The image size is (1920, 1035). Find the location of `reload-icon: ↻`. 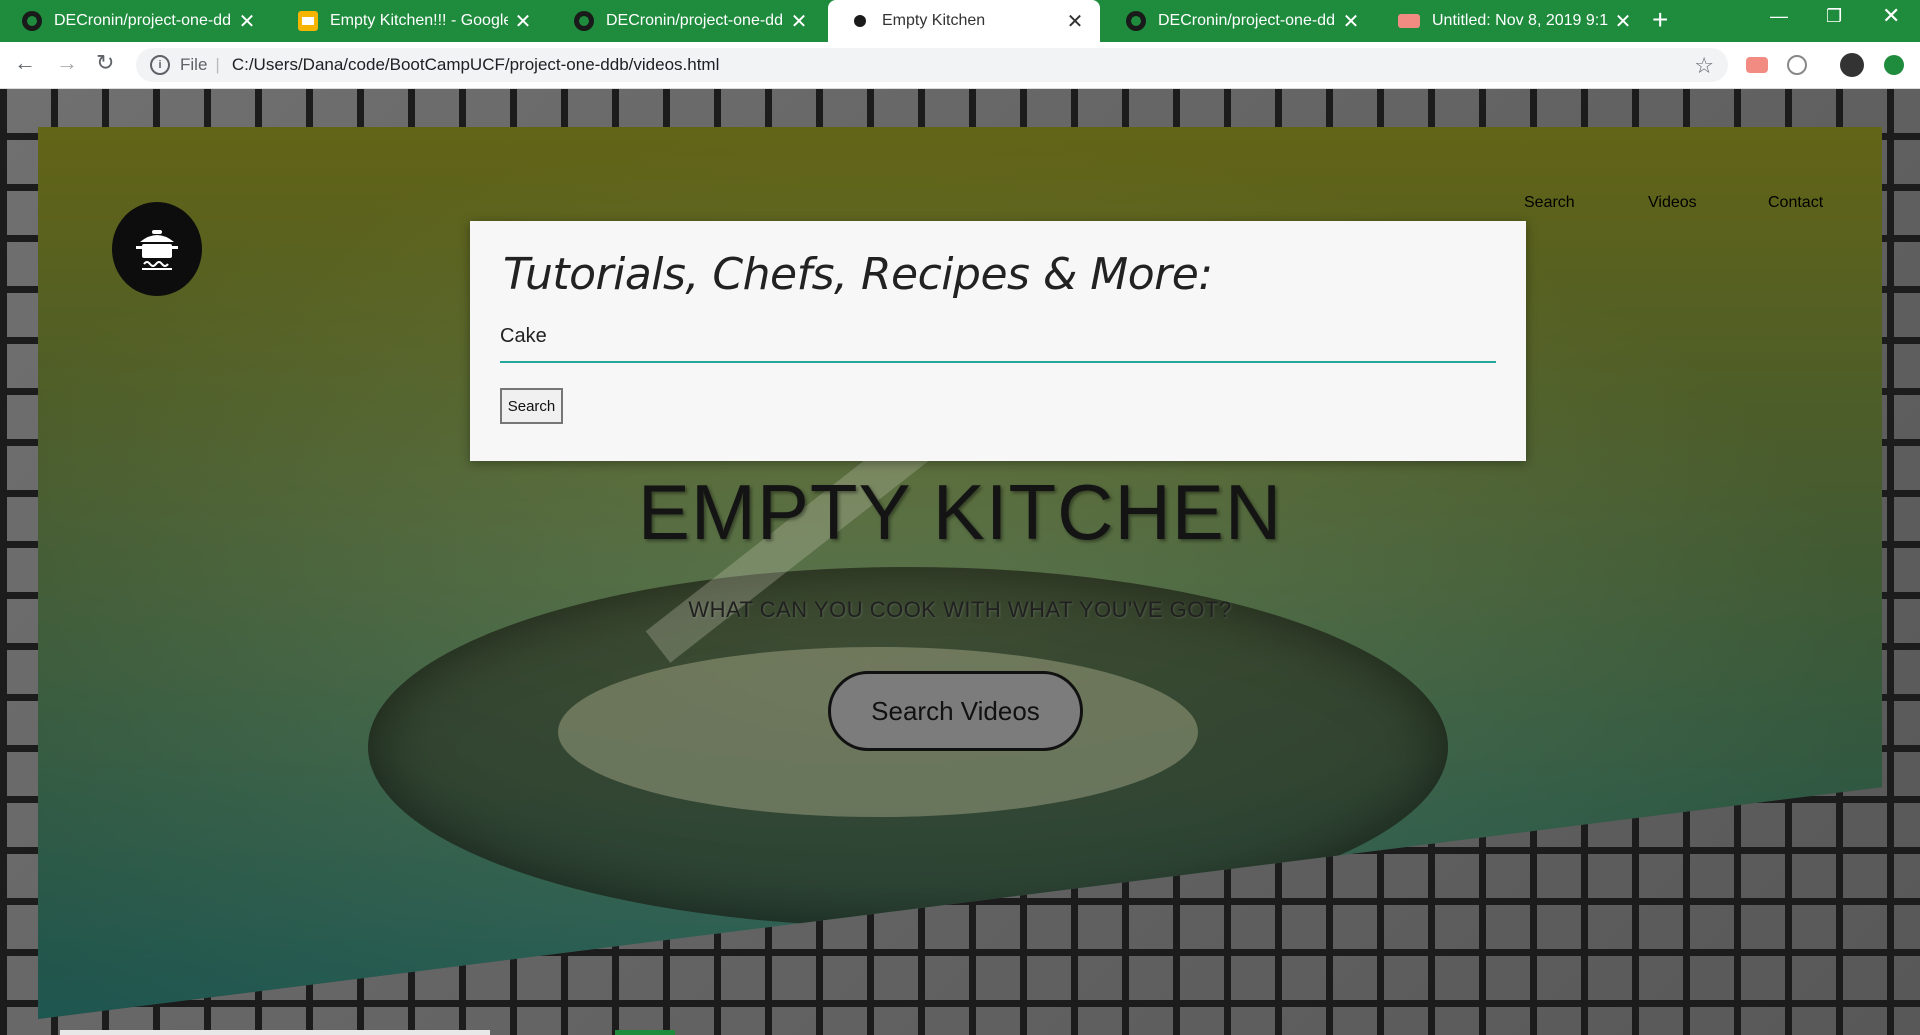

reload-icon: ↻ is located at coordinates (105, 63).